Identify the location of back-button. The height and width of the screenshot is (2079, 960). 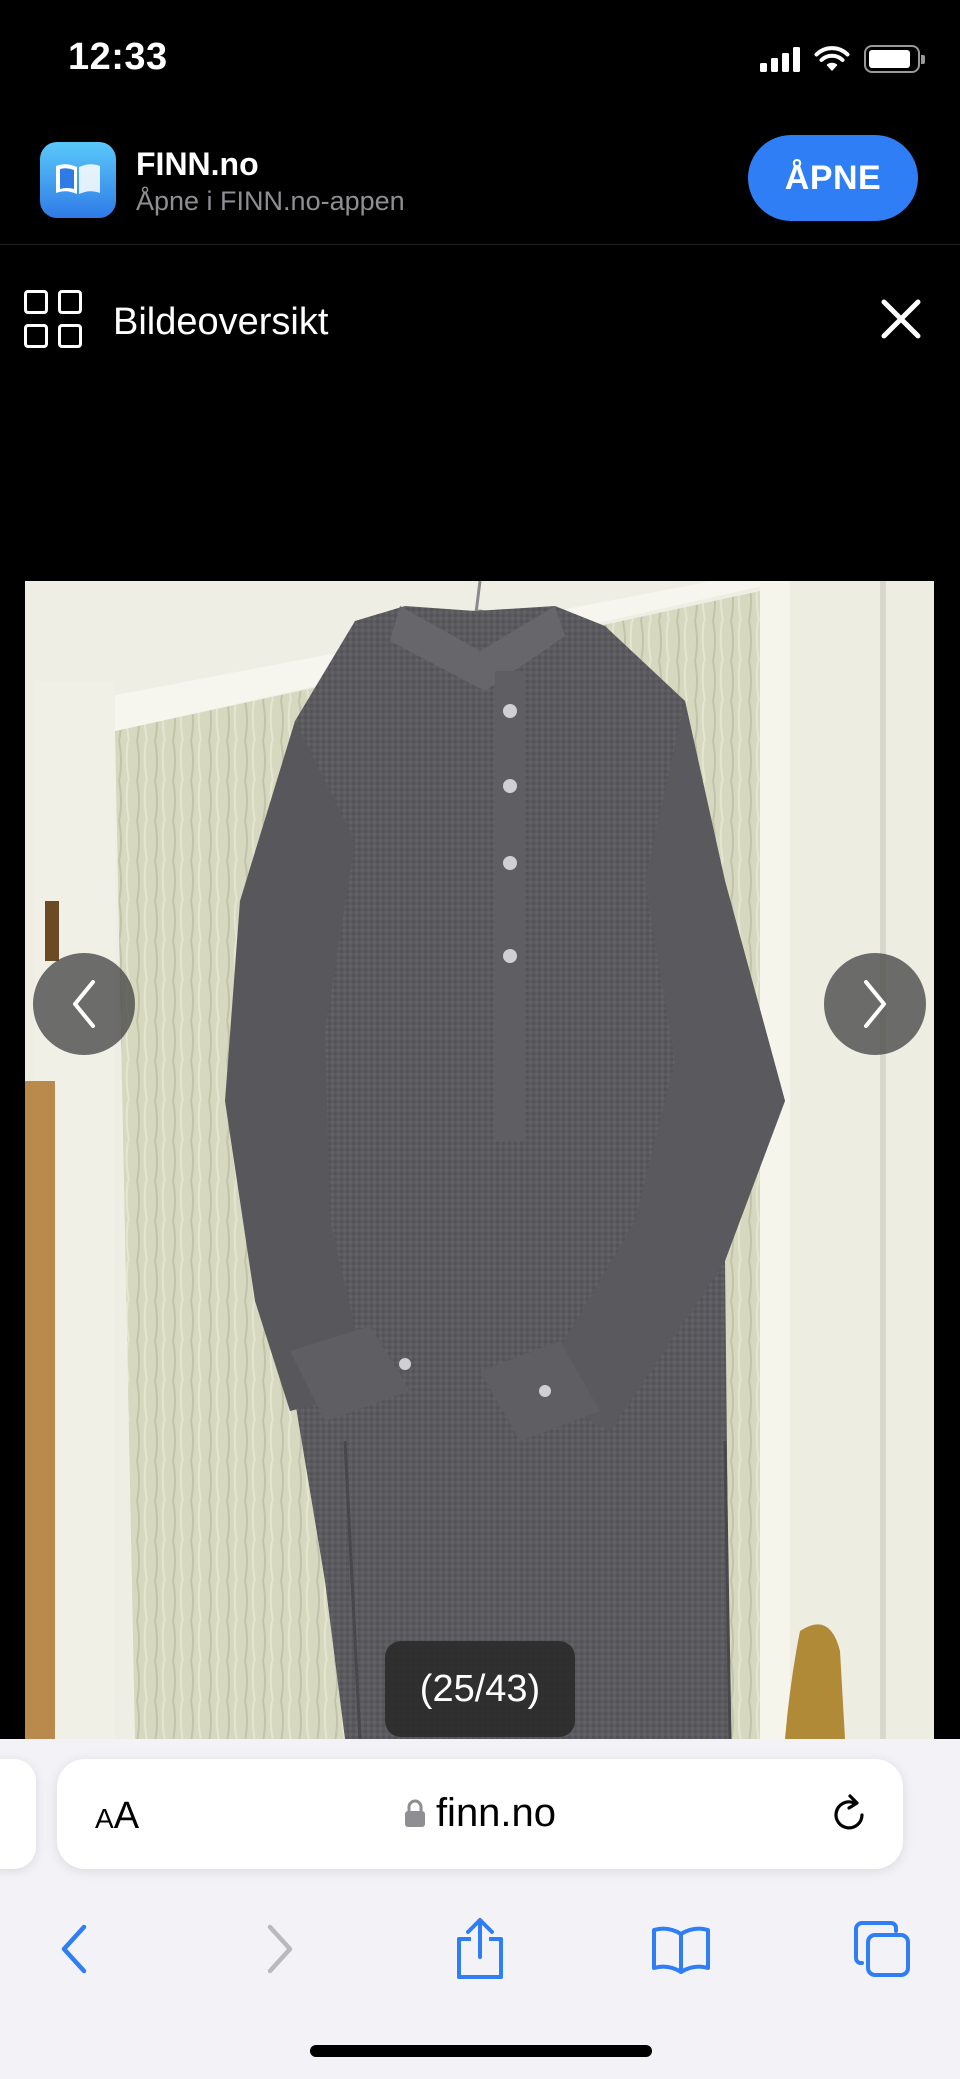
(74, 1949).